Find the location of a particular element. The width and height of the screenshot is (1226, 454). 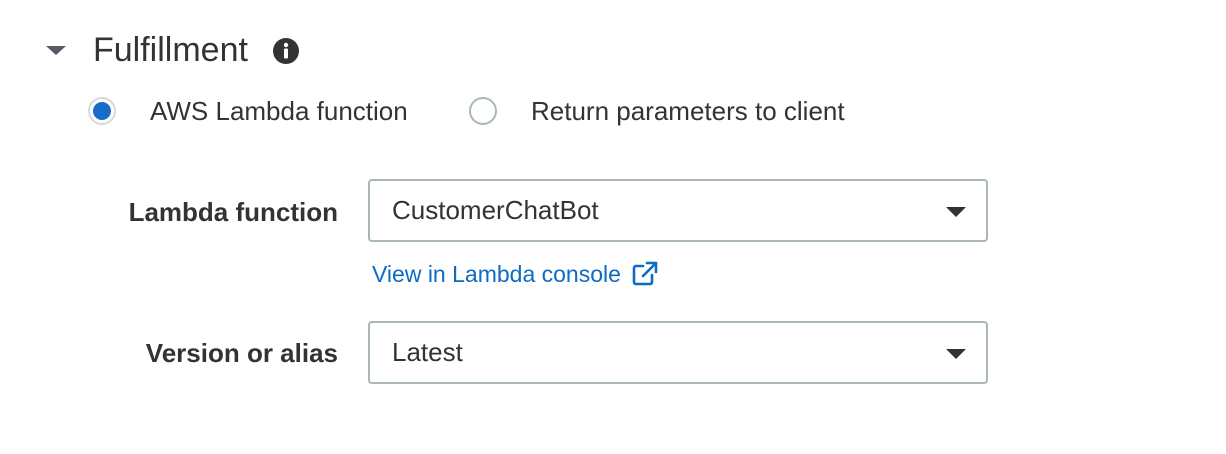

select-value: Latest is located at coordinates (427, 352).